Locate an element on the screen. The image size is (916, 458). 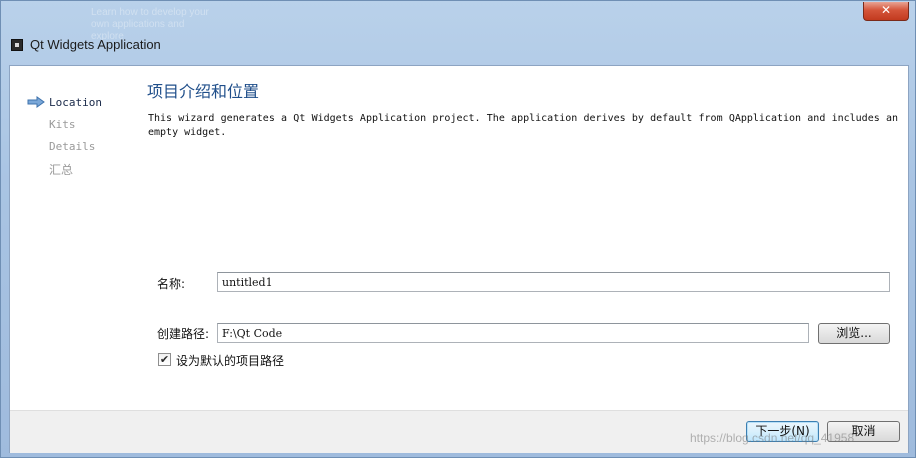
step-details: Details is located at coordinates (72, 146).